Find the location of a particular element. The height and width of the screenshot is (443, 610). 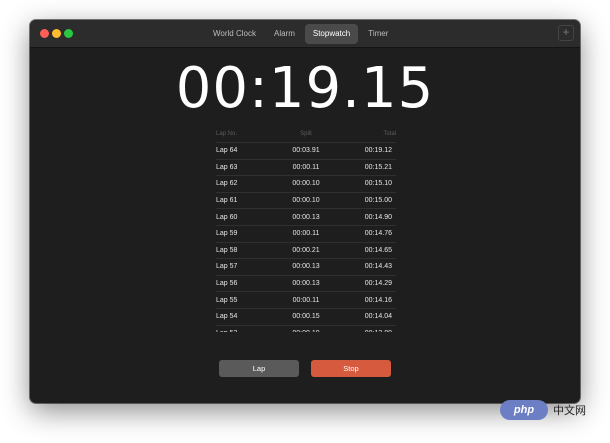

lap-number: Lap 64 is located at coordinates (227, 151).